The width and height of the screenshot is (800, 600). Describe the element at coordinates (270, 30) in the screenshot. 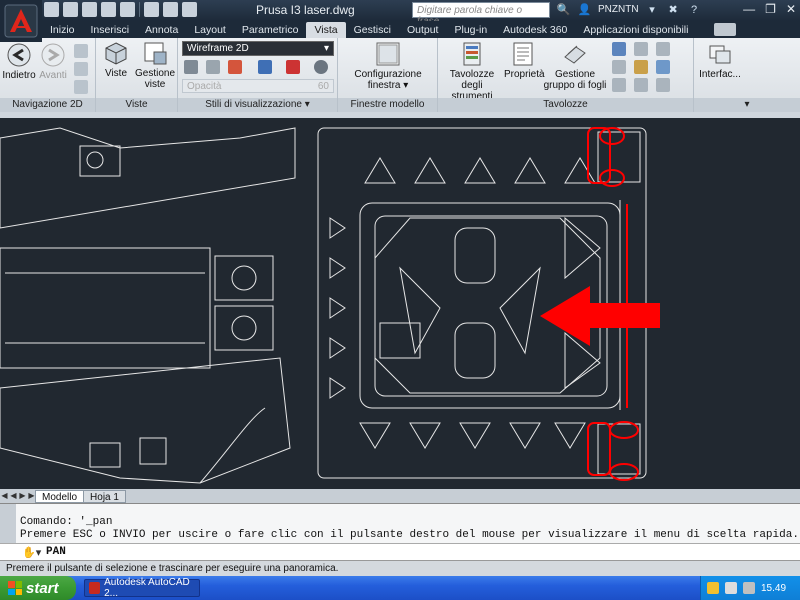

I see `tab-parametrico: Parametrico` at that location.